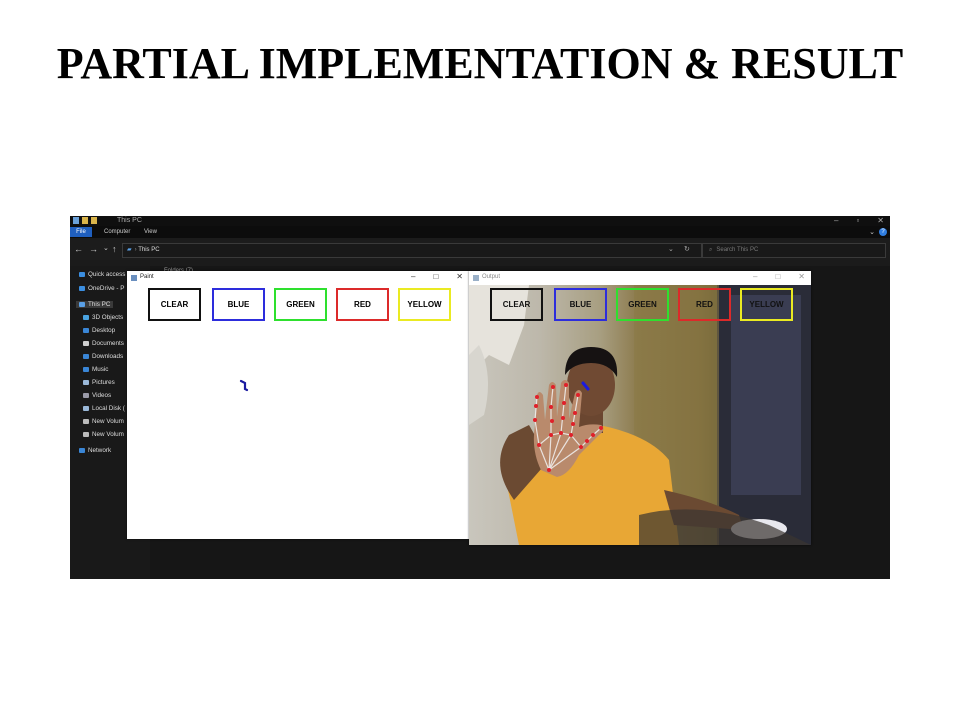  What do you see at coordinates (107, 274) in the screenshot?
I see `sidebar-item-label: Quick access` at bounding box center [107, 274].